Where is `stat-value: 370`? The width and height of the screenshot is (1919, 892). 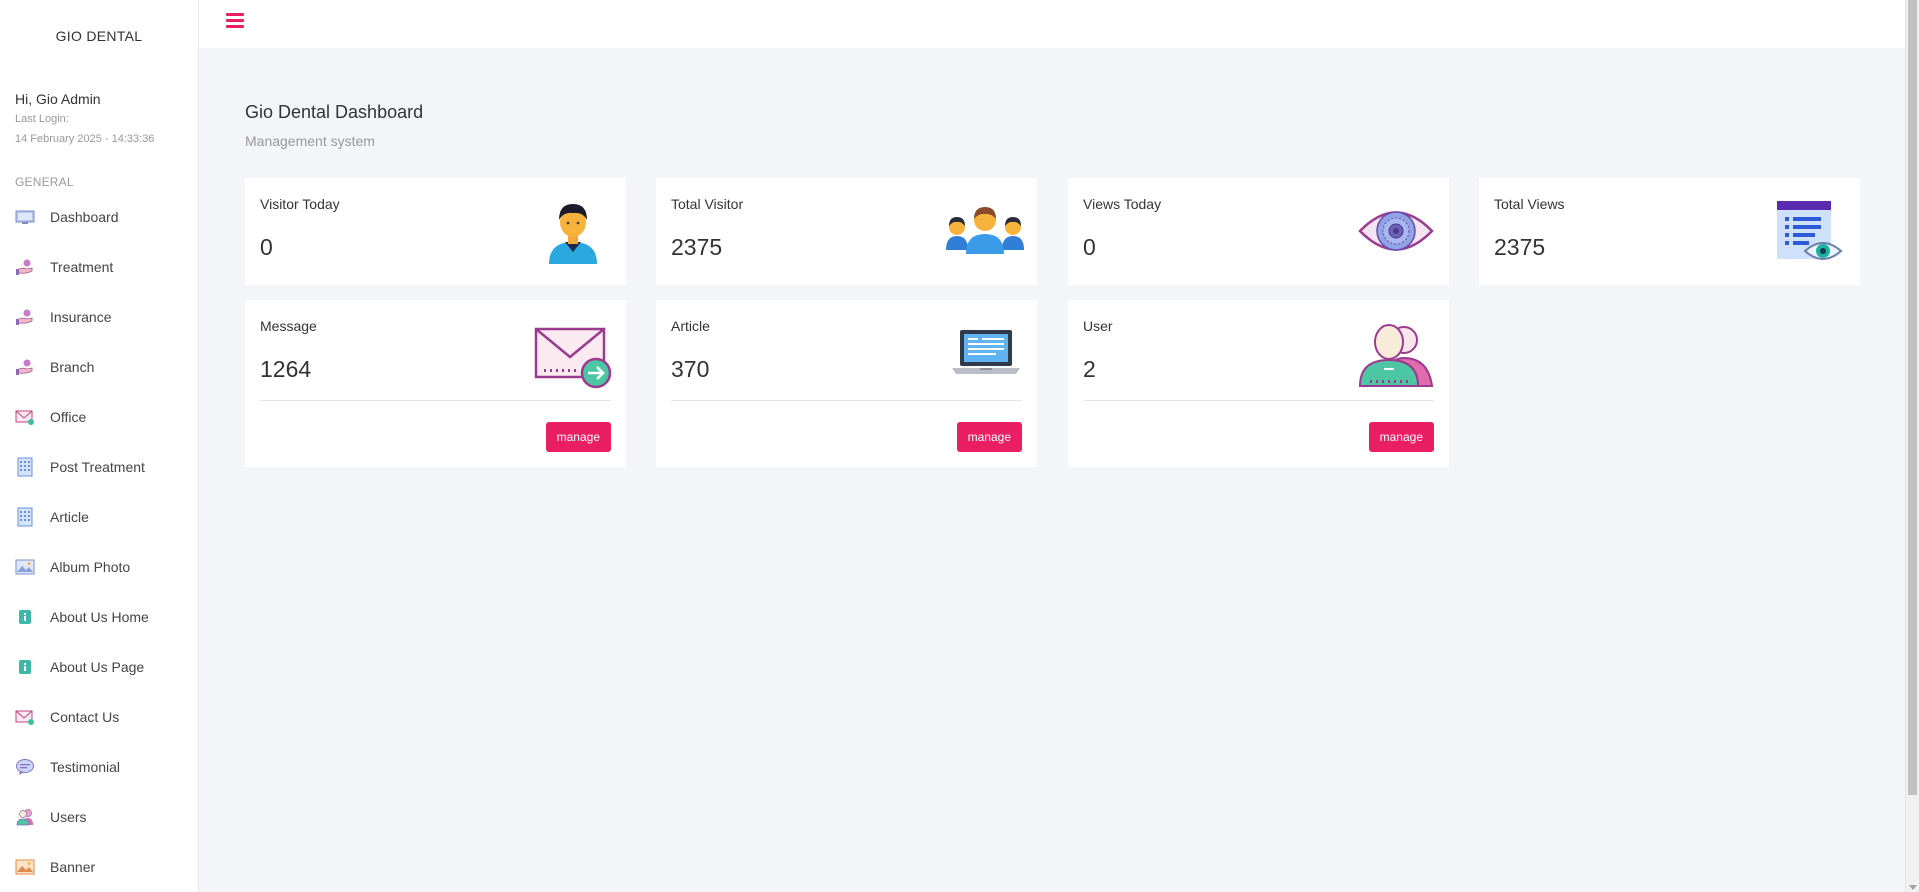 stat-value: 370 is located at coordinates (690, 369).